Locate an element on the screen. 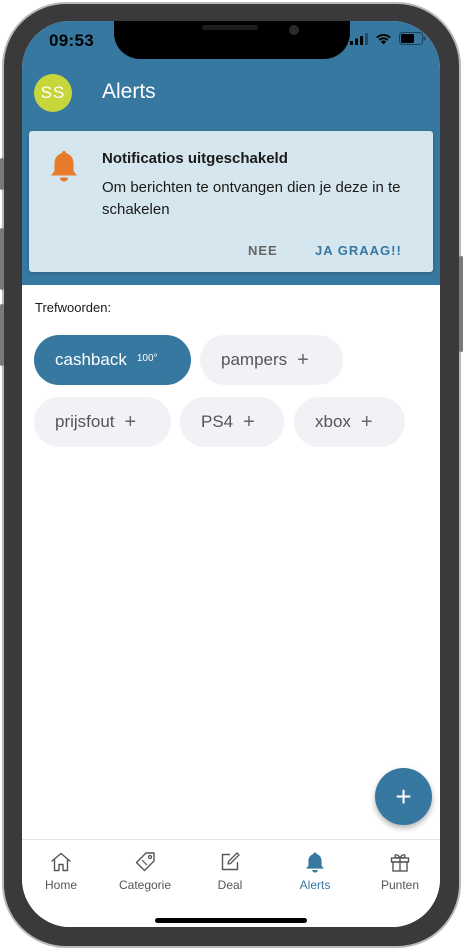 Image resolution: width=463 pixels, height=952 pixels. tag-icon is located at coordinates (145, 862).